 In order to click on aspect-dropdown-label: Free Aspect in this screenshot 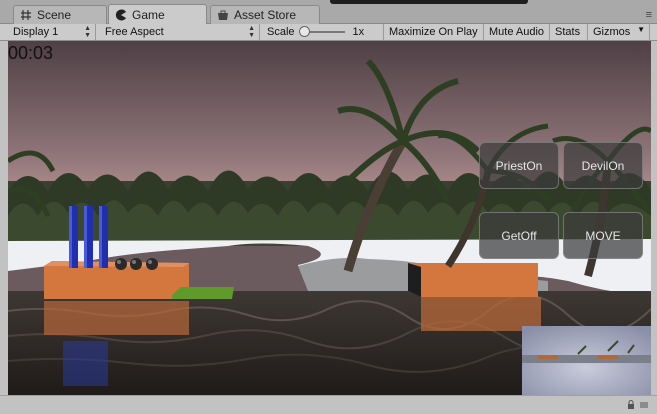, I will do `click(134, 32)`.